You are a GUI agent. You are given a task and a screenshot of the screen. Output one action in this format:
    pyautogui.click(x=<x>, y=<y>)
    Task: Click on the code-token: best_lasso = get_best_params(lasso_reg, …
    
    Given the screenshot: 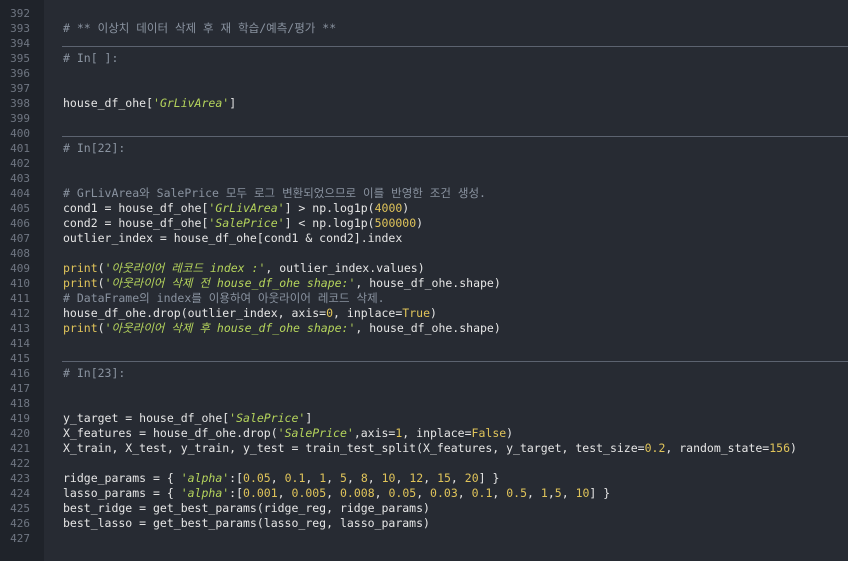 What is the action you would take?
    pyautogui.click(x=246, y=523)
    